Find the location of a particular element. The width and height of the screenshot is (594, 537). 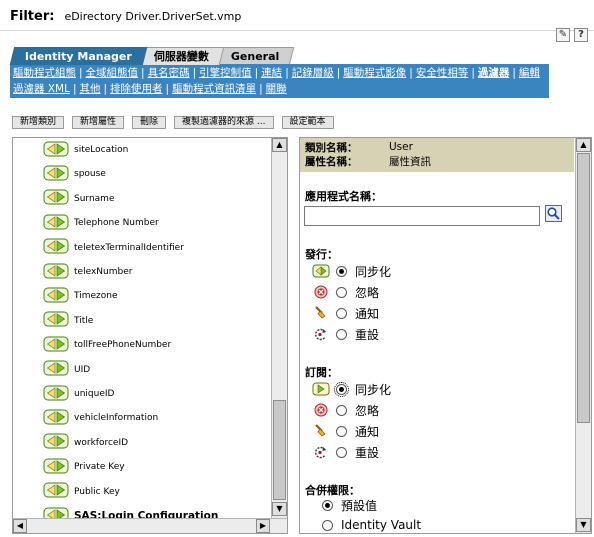

list-item-label: Surname is located at coordinates (94, 198).